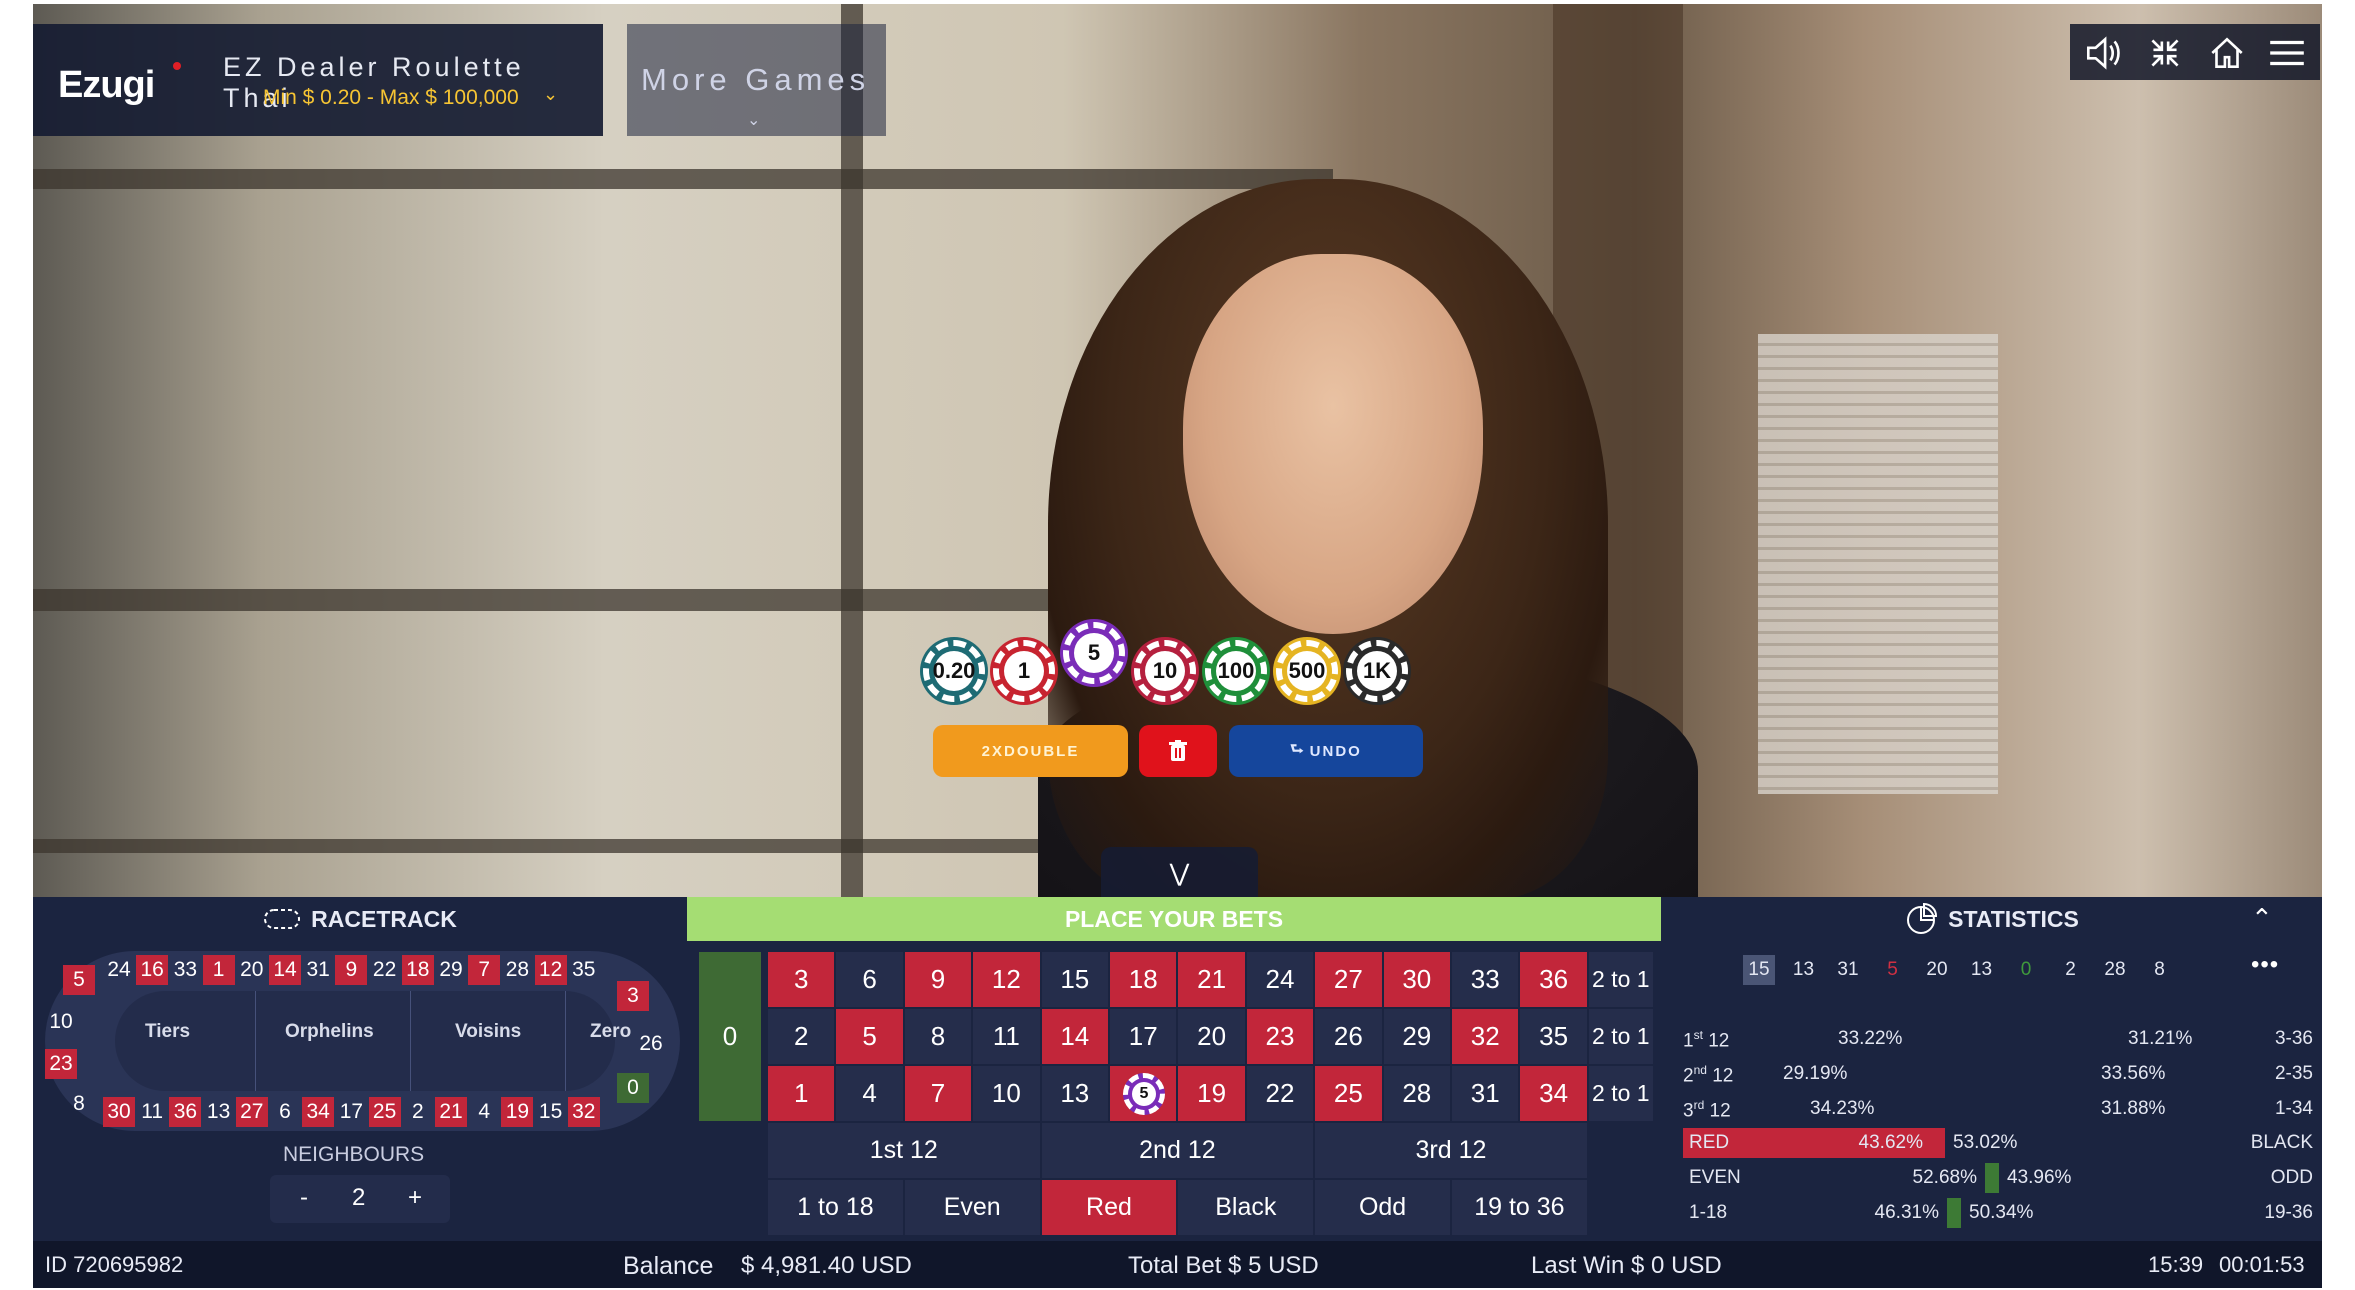 This screenshot has height=1290, width=2355. Describe the element at coordinates (185, 1112) in the screenshot. I see `racetrack-number: 36` at that location.